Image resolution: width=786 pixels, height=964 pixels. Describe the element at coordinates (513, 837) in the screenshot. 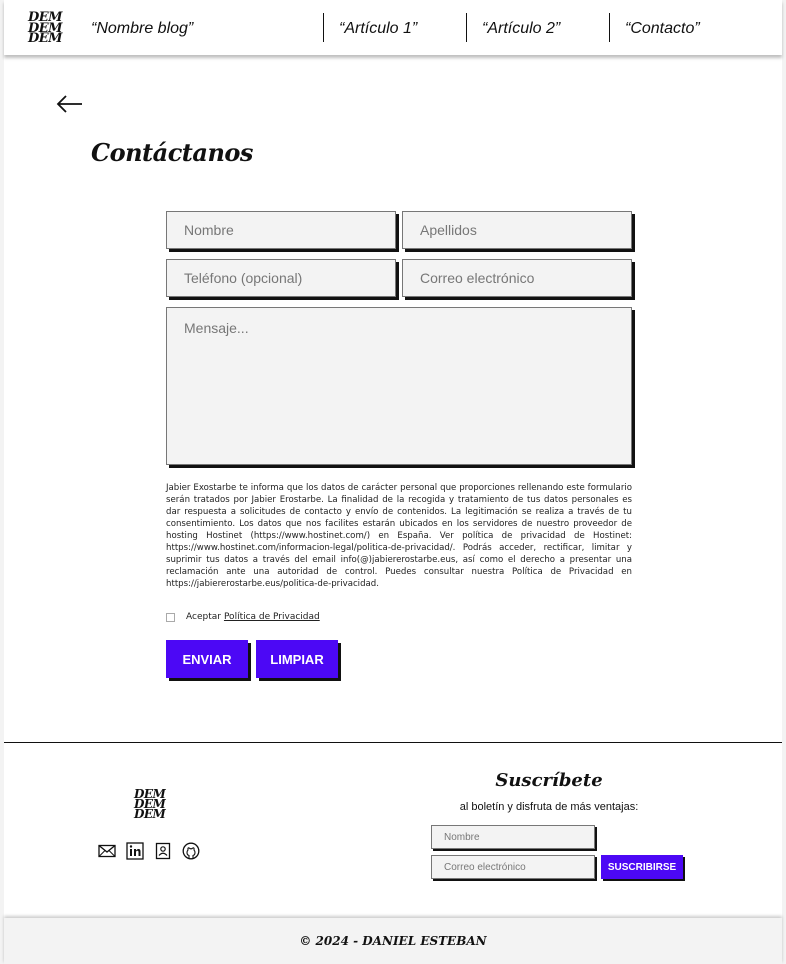

I see `subscribe-name-field: Nombre` at that location.